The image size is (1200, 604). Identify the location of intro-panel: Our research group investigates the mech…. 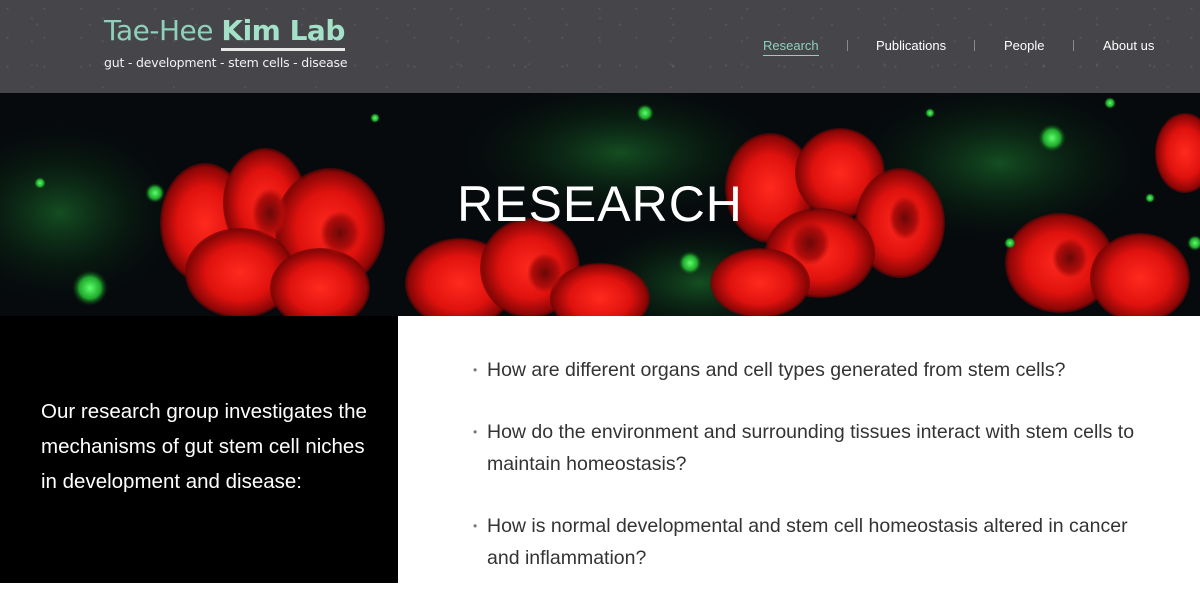
(199, 449).